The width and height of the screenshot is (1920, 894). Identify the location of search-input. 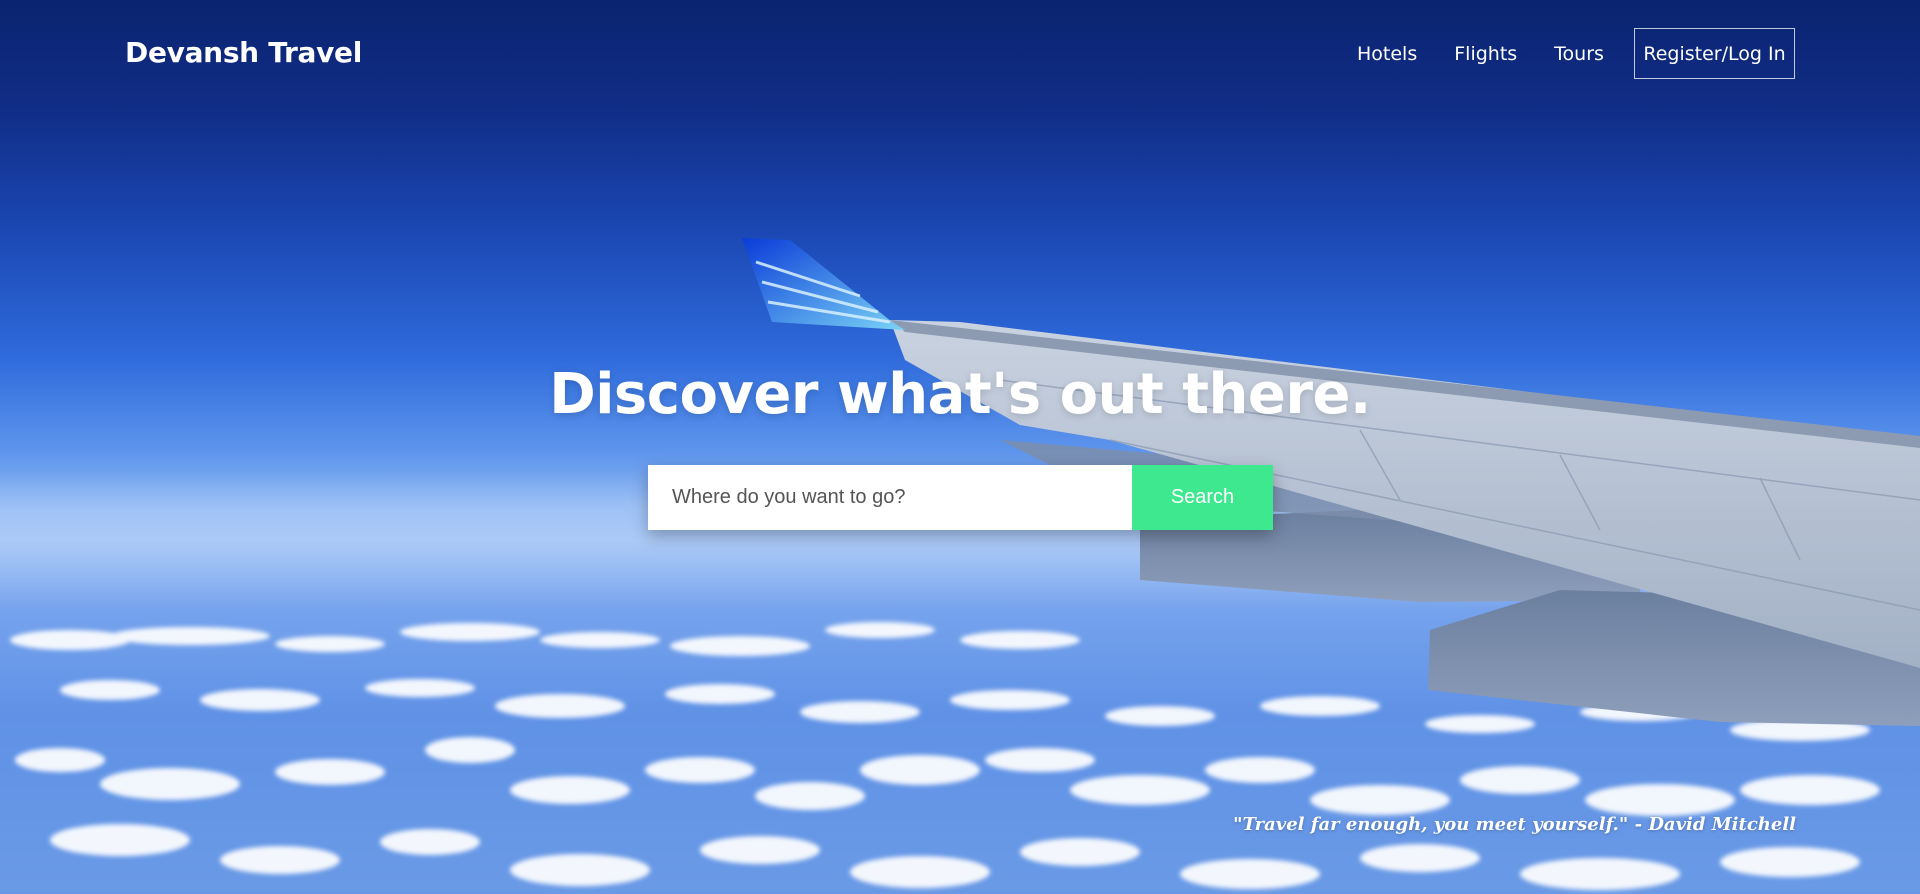
(890, 497).